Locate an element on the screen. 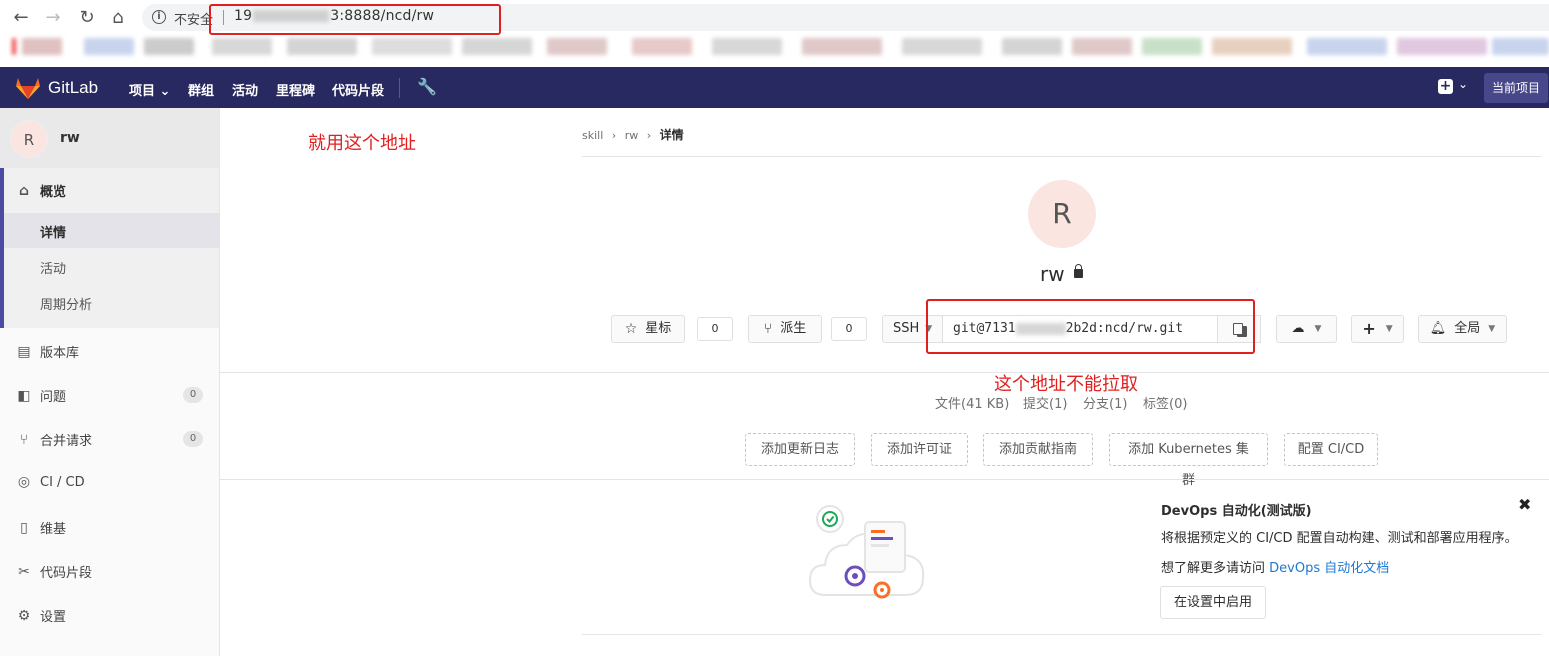  back-icon: ← is located at coordinates (21, 17).